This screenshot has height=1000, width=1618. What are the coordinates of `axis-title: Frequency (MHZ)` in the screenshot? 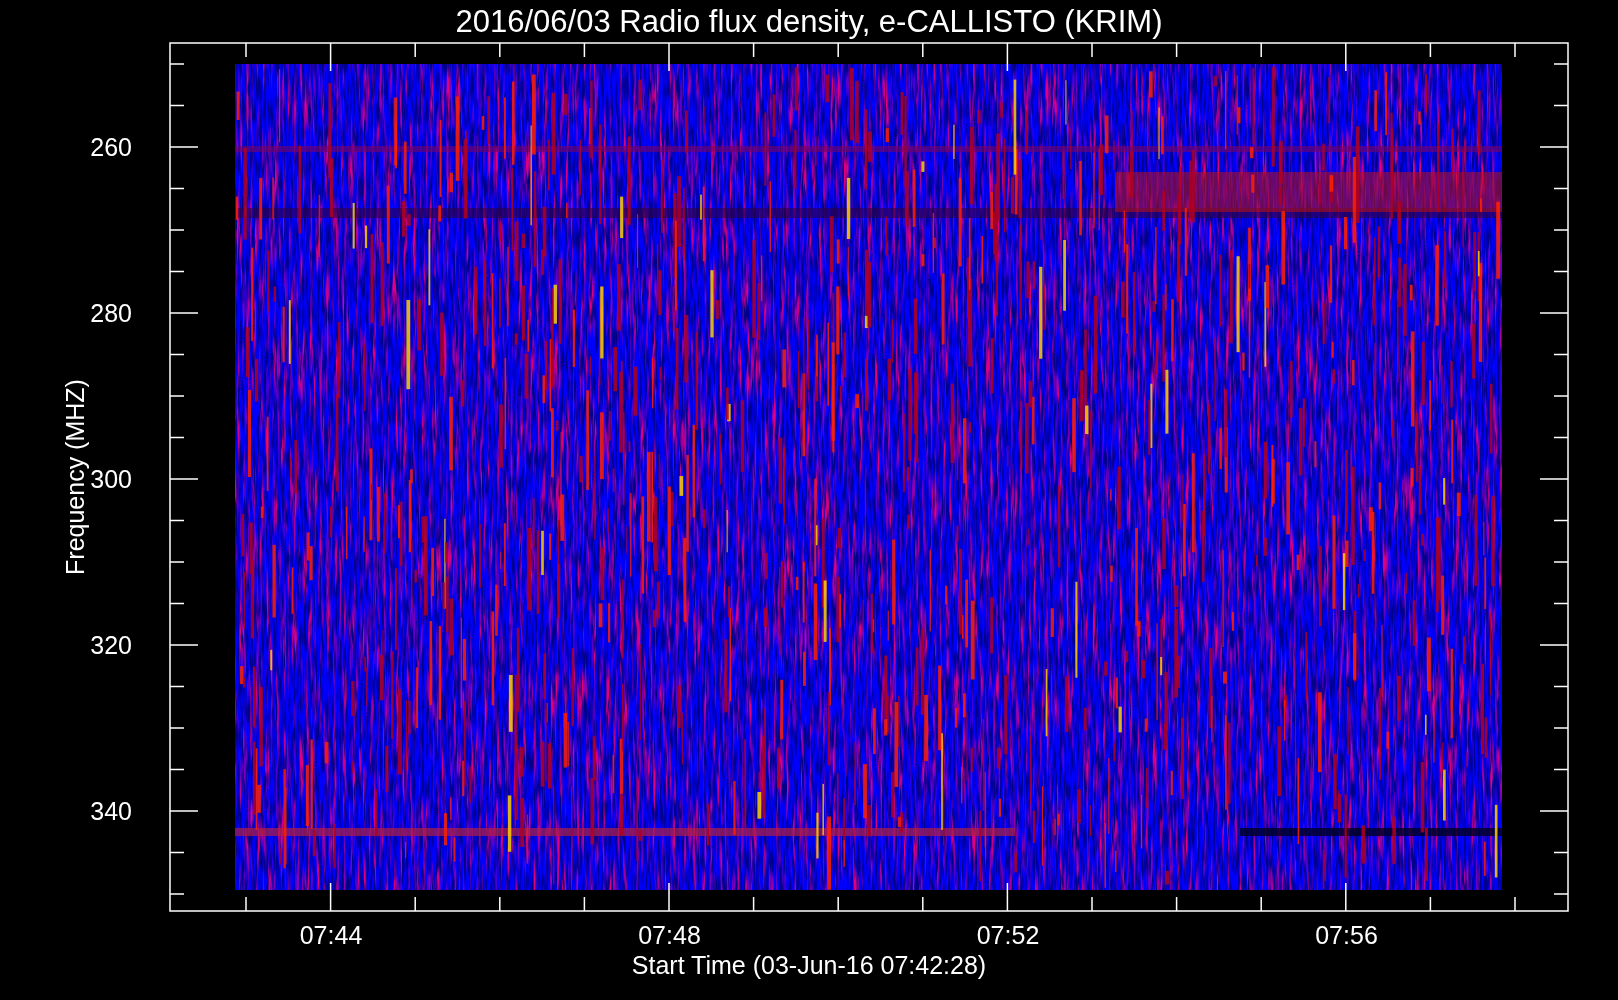 It's located at (75, 477).